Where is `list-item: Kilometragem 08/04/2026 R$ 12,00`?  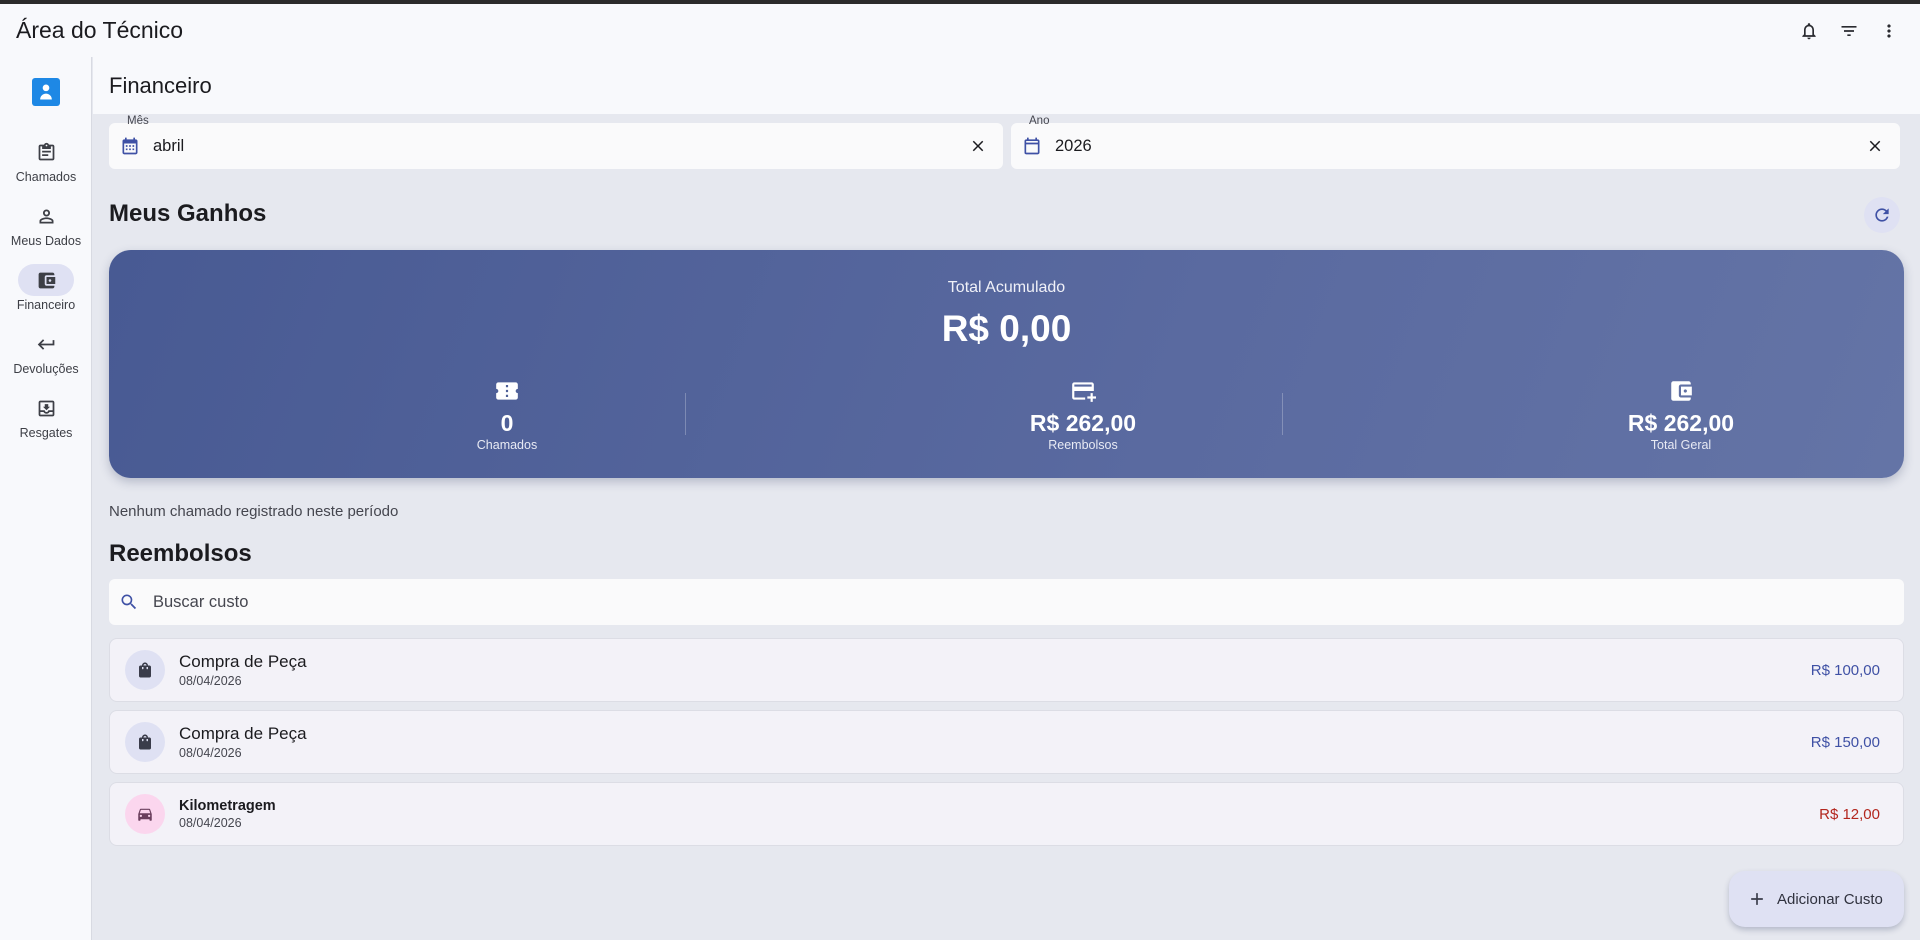 list-item: Kilometragem 08/04/2026 R$ 12,00 is located at coordinates (1006, 814).